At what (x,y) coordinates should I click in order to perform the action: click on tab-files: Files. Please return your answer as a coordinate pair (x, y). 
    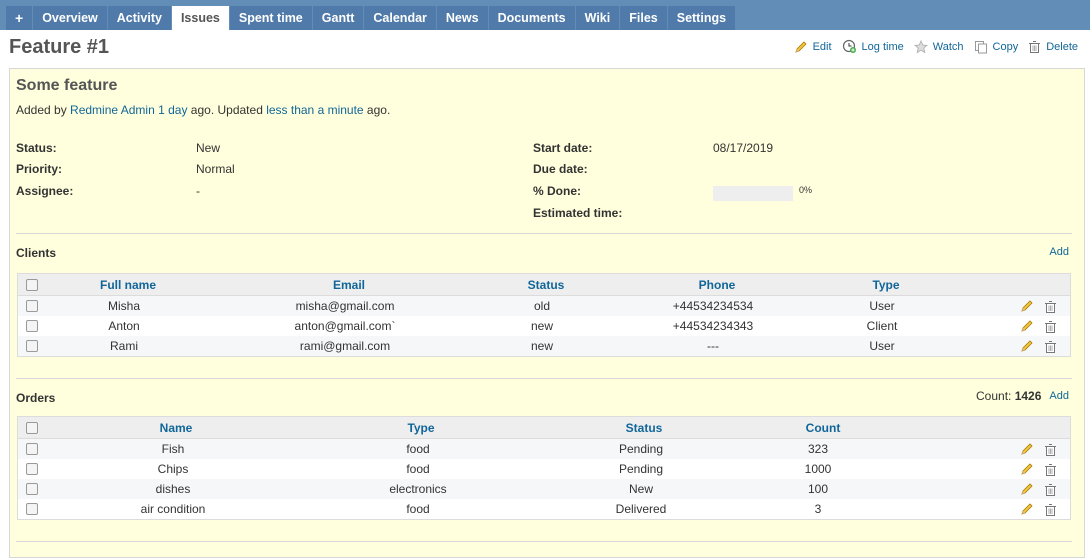
    Looking at the image, I should click on (643, 18).